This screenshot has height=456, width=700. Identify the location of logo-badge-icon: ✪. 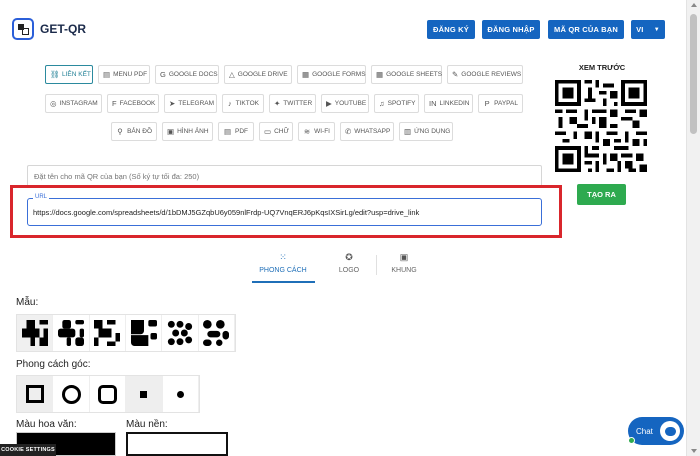
(349, 257).